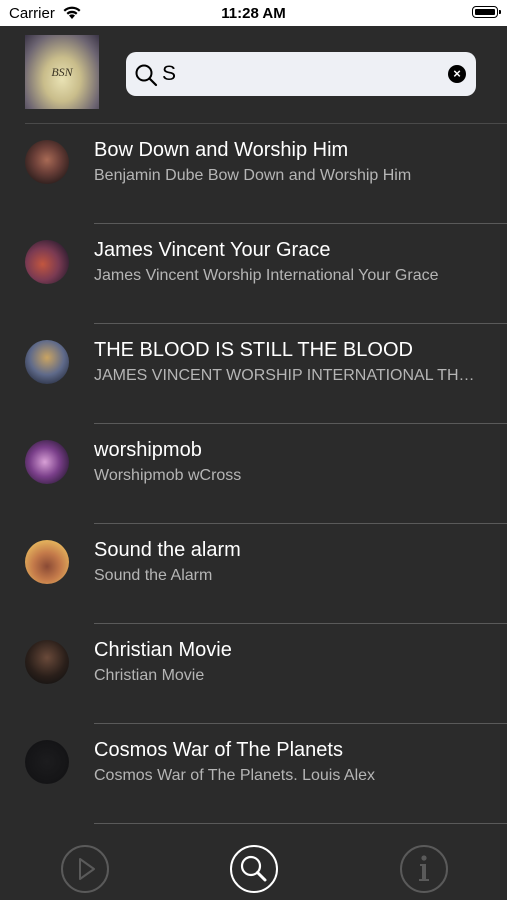 This screenshot has width=507, height=900. What do you see at coordinates (212, 250) in the screenshot?
I see `track-title: James Vincent Your Grace` at bounding box center [212, 250].